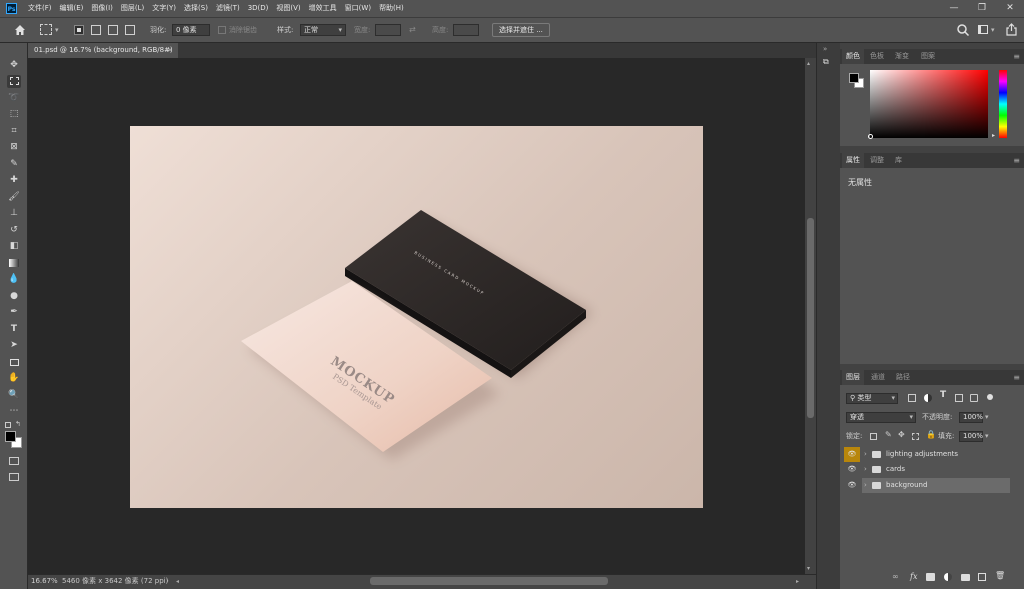 The width and height of the screenshot is (1024, 589). What do you see at coordinates (1010, 8) in the screenshot?
I see `close-window-icon: ✕` at bounding box center [1010, 8].